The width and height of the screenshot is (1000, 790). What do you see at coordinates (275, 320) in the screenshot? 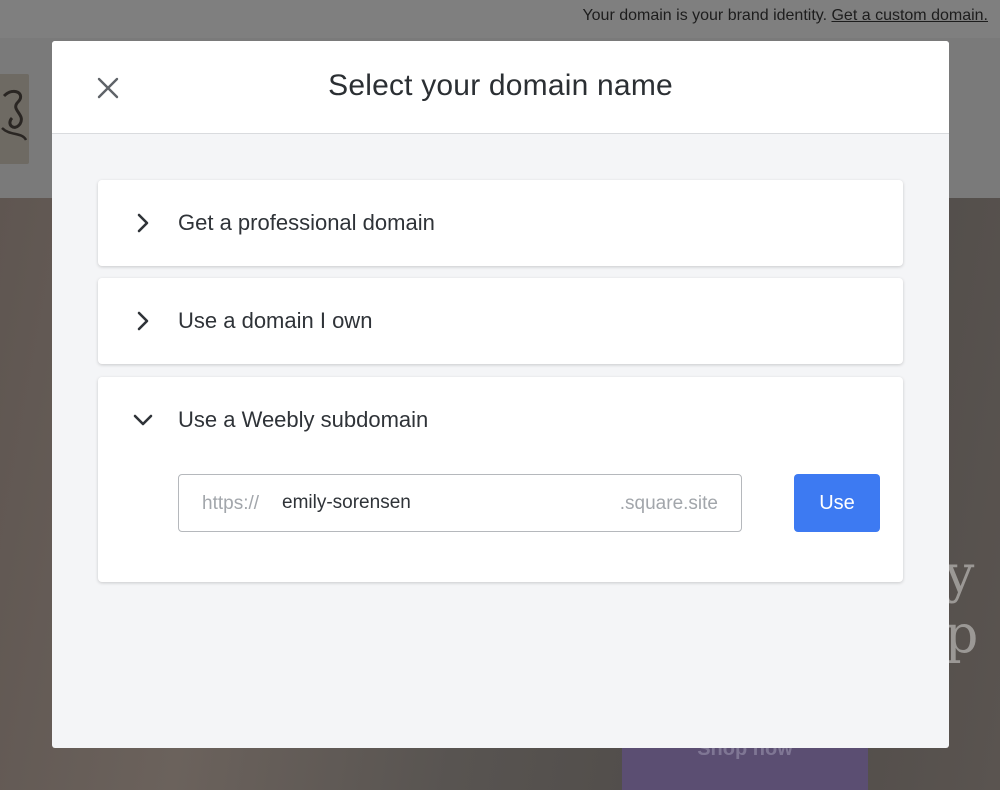
I see `panel-label: Use a domain I own` at bounding box center [275, 320].